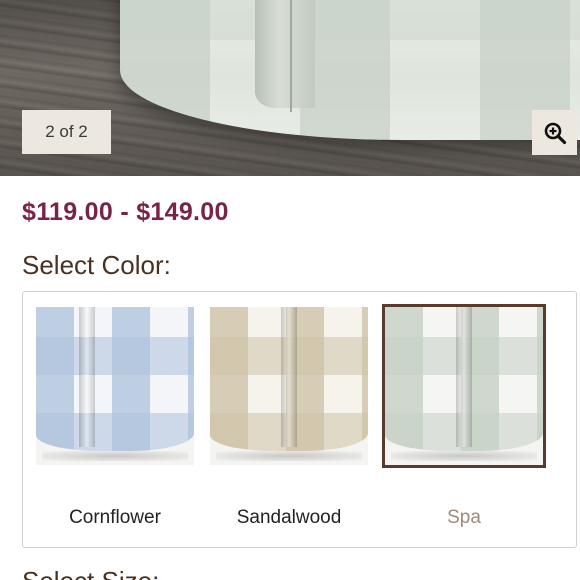 The image size is (580, 580). What do you see at coordinates (90, 573) in the screenshot?
I see `select-size-heading: Select Size:` at bounding box center [90, 573].